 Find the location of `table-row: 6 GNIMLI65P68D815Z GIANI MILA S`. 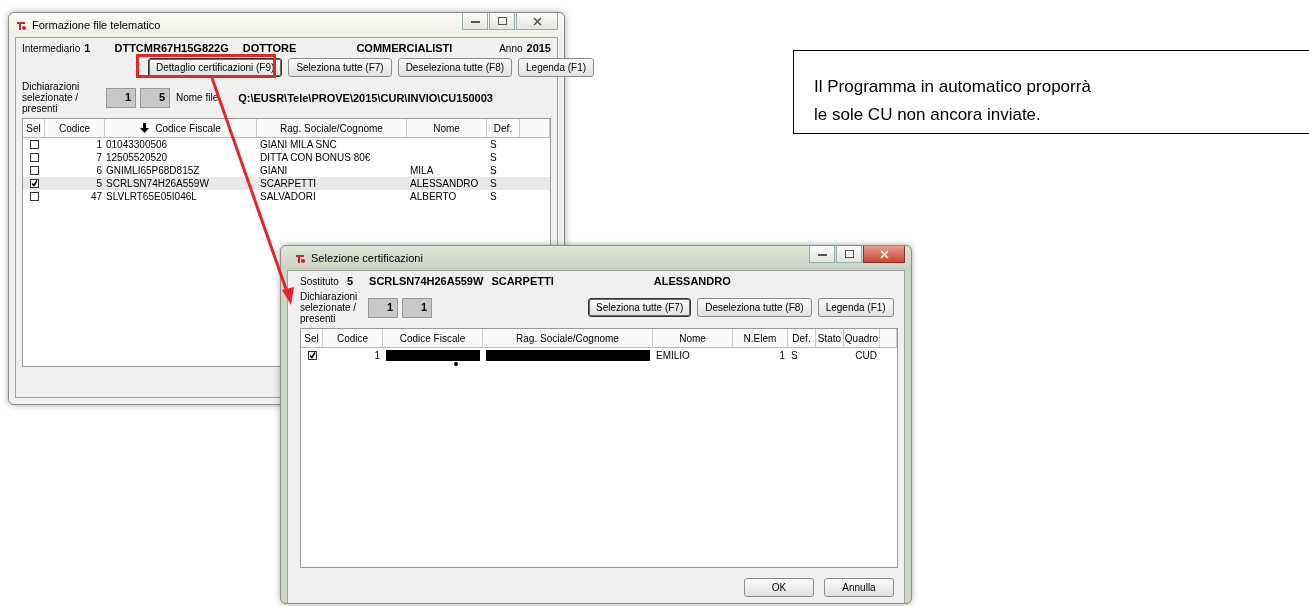

table-row: 6 GNIMLI65P68D815Z GIANI MILA S is located at coordinates (286, 170).